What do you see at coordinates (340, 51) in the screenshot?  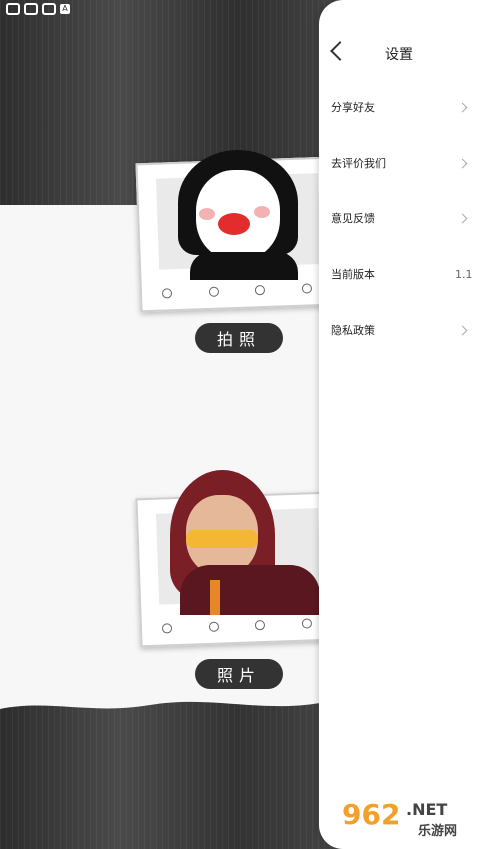 I see `back-icon` at bounding box center [340, 51].